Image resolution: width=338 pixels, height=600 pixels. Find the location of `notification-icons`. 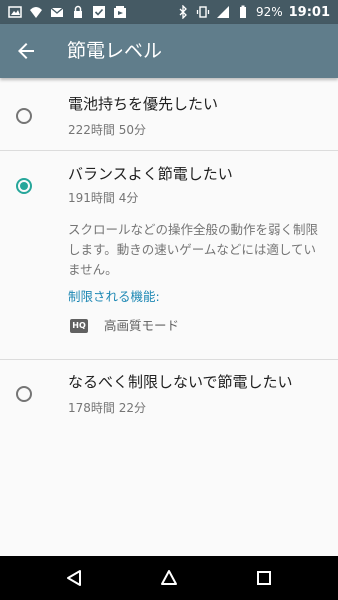

notification-icons is located at coordinates (67, 12).